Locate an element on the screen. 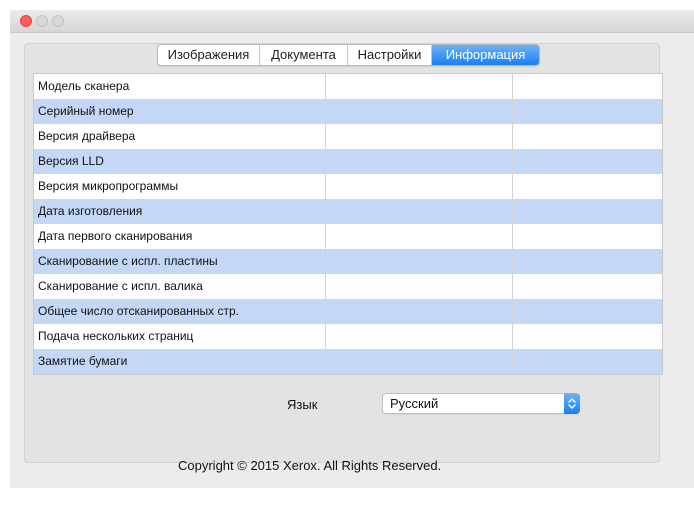 This screenshot has width=694, height=529. row-label: Сканирование с испл. пластины is located at coordinates (180, 261).